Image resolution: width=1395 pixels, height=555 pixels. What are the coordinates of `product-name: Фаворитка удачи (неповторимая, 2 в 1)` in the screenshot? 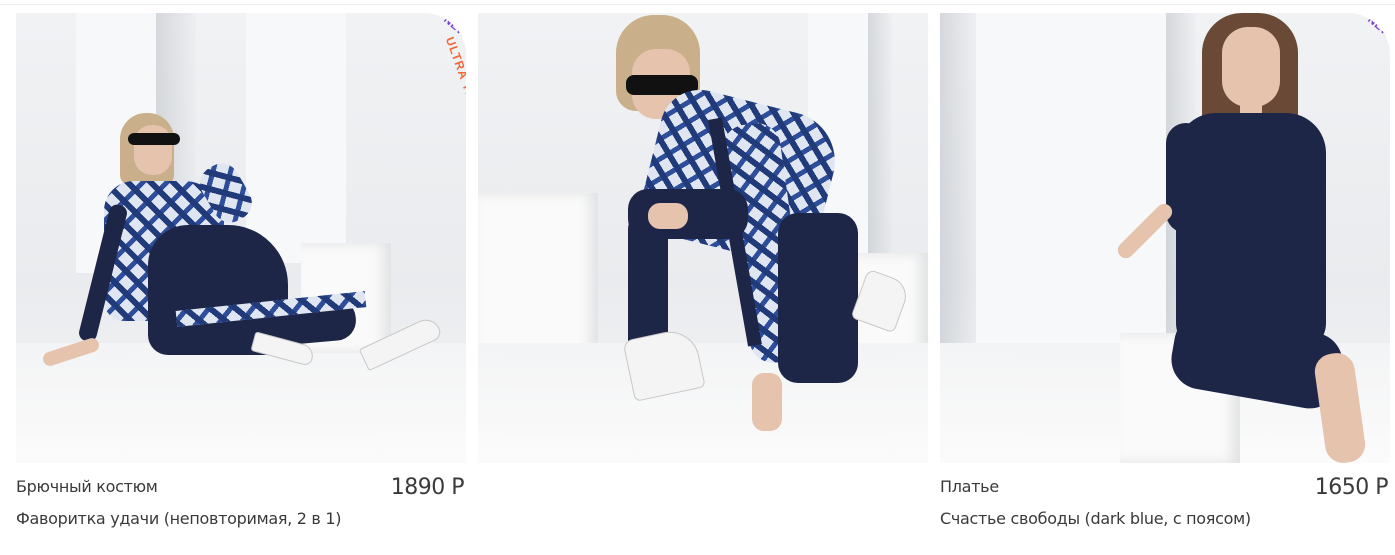 It's located at (178, 518).